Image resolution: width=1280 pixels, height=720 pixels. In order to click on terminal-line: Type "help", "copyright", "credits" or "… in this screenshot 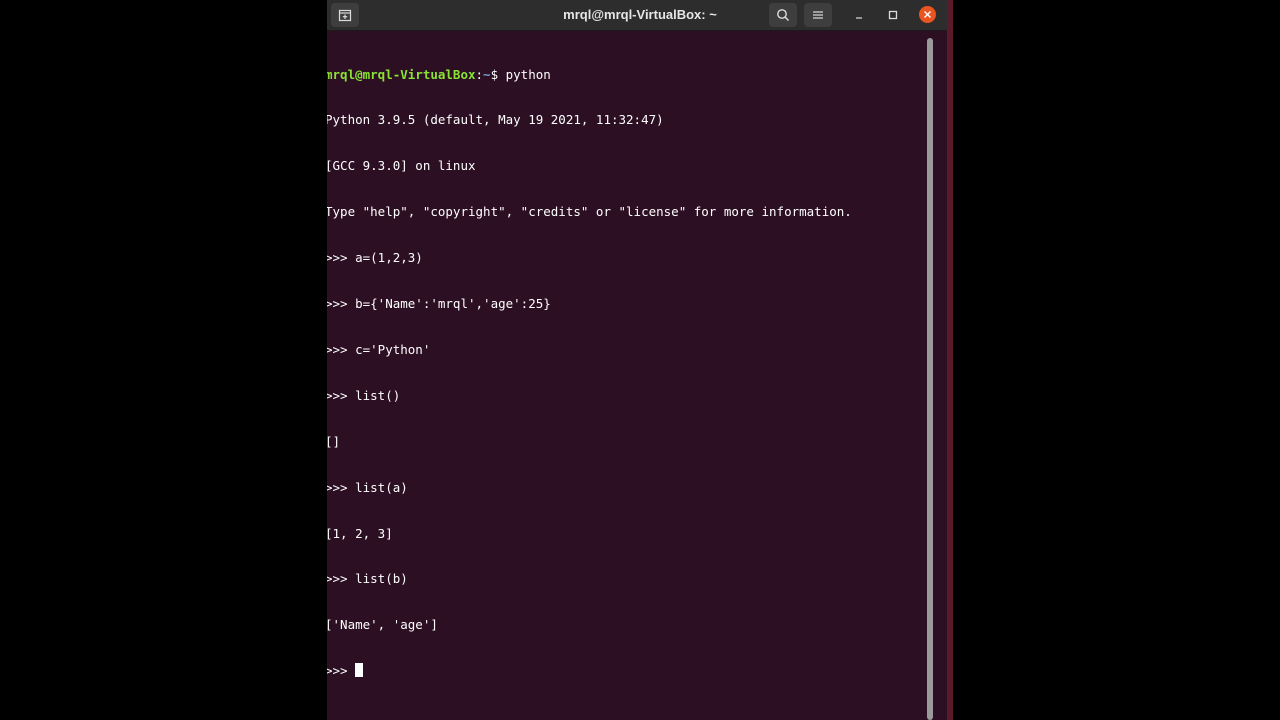, I will do `click(589, 212)`.